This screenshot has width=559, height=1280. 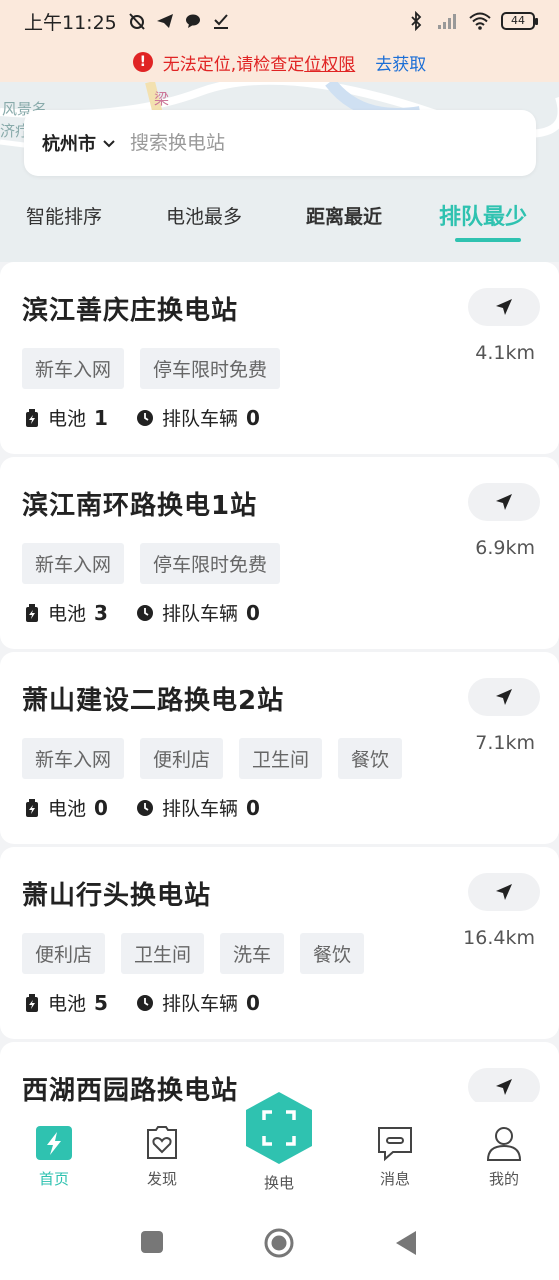 What do you see at coordinates (279, 220) in the screenshot?
I see `sort-tabs: 智能排序 电池最多 距离最近 排队最少` at bounding box center [279, 220].